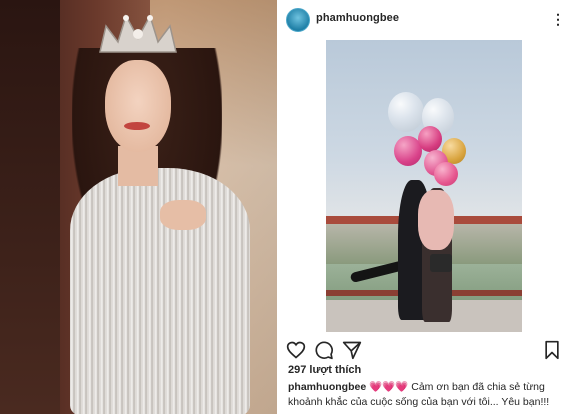 The width and height of the screenshot is (580, 414). What do you see at coordinates (389, 387) in the screenshot?
I see `heart-emojis: 💗💗💗` at bounding box center [389, 387].